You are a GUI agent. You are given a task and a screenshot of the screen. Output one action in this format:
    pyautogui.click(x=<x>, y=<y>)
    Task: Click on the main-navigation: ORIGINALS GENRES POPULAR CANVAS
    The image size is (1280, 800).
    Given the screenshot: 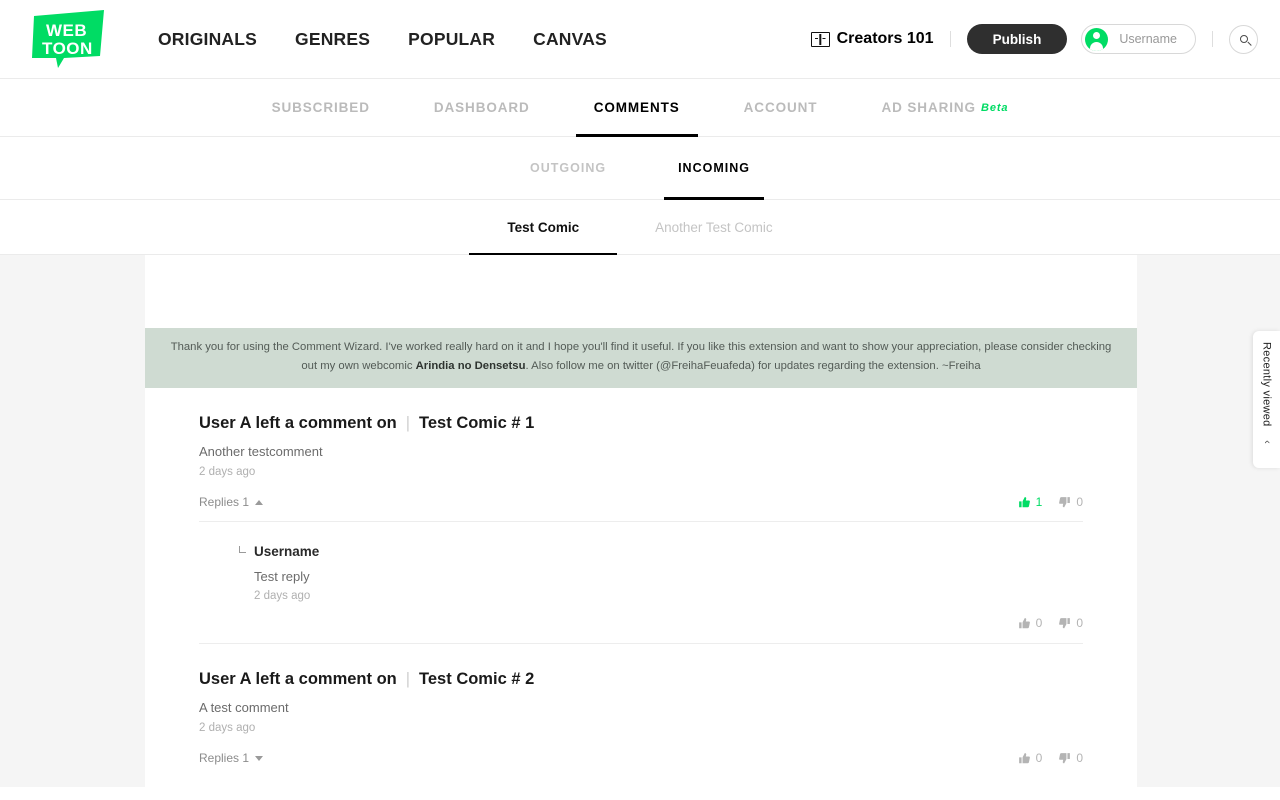 What is the action you would take?
    pyautogui.click(x=382, y=39)
    